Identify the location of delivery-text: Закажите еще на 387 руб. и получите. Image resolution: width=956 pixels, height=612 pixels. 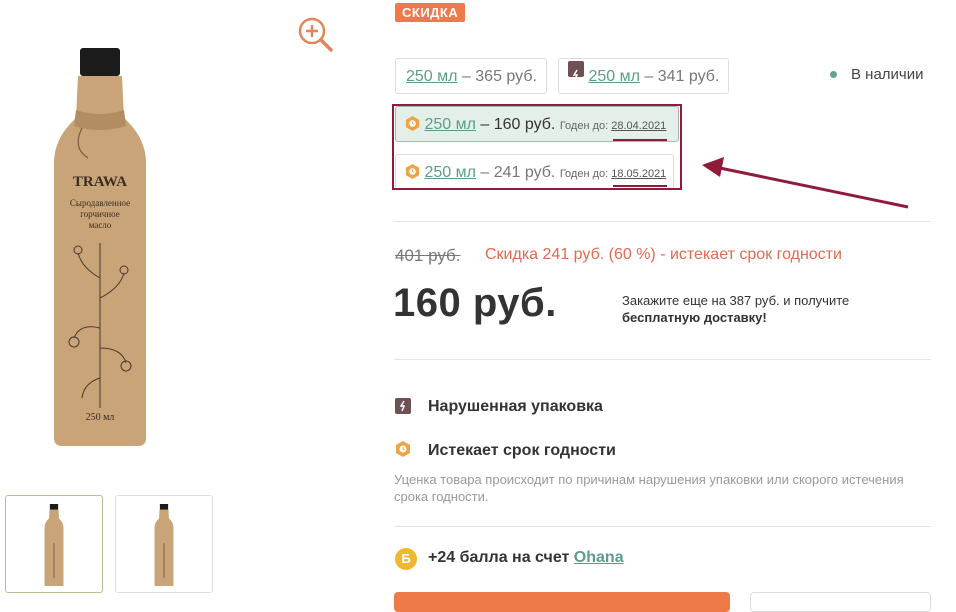
(736, 300).